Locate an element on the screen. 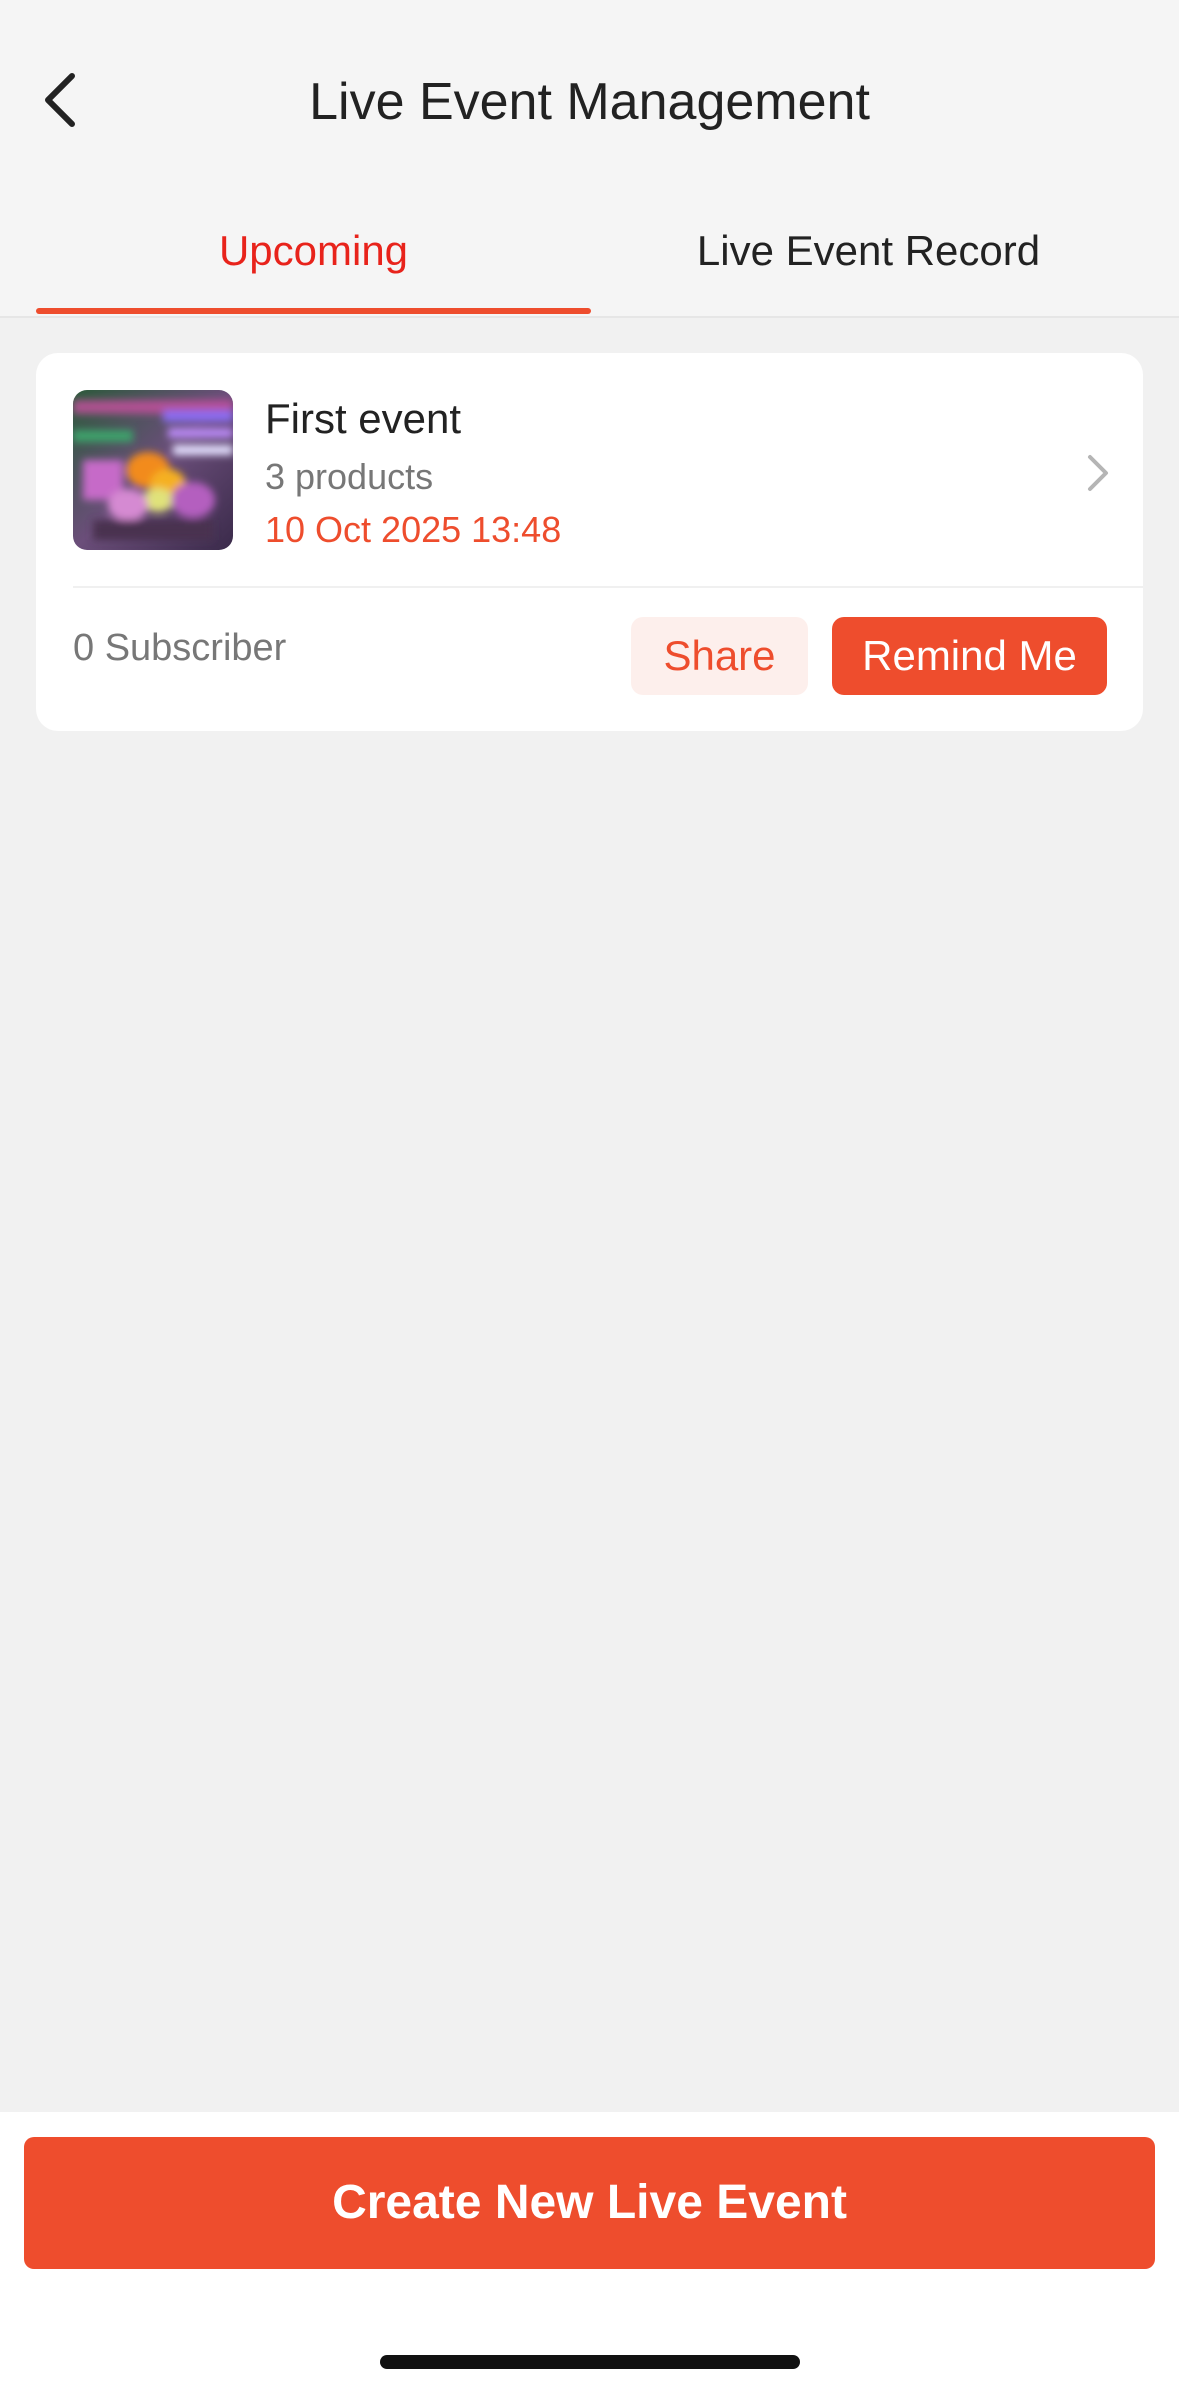 The image size is (1179, 2396). event-name: First event is located at coordinates (363, 418).